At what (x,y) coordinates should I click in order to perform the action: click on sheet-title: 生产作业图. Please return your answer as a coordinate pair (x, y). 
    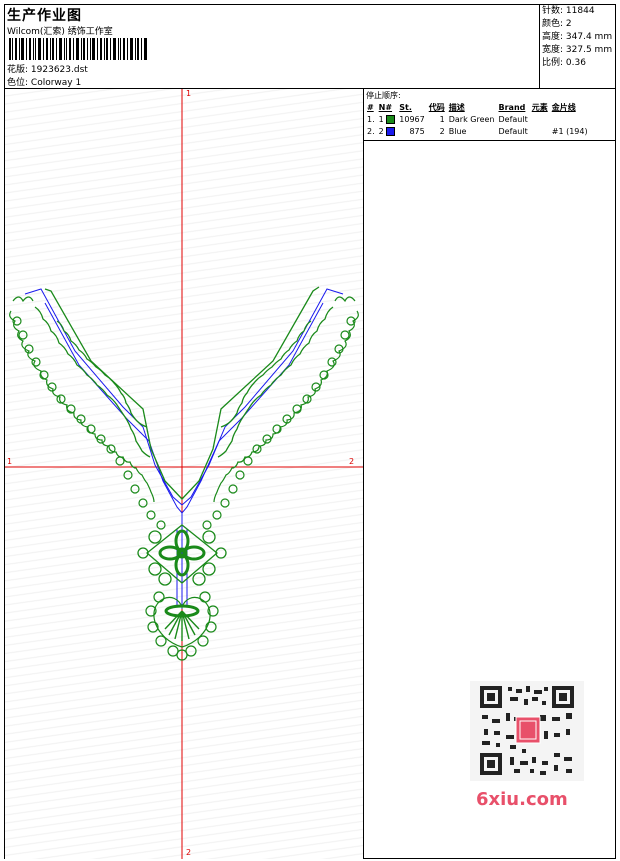
    Looking at the image, I should click on (44, 16).